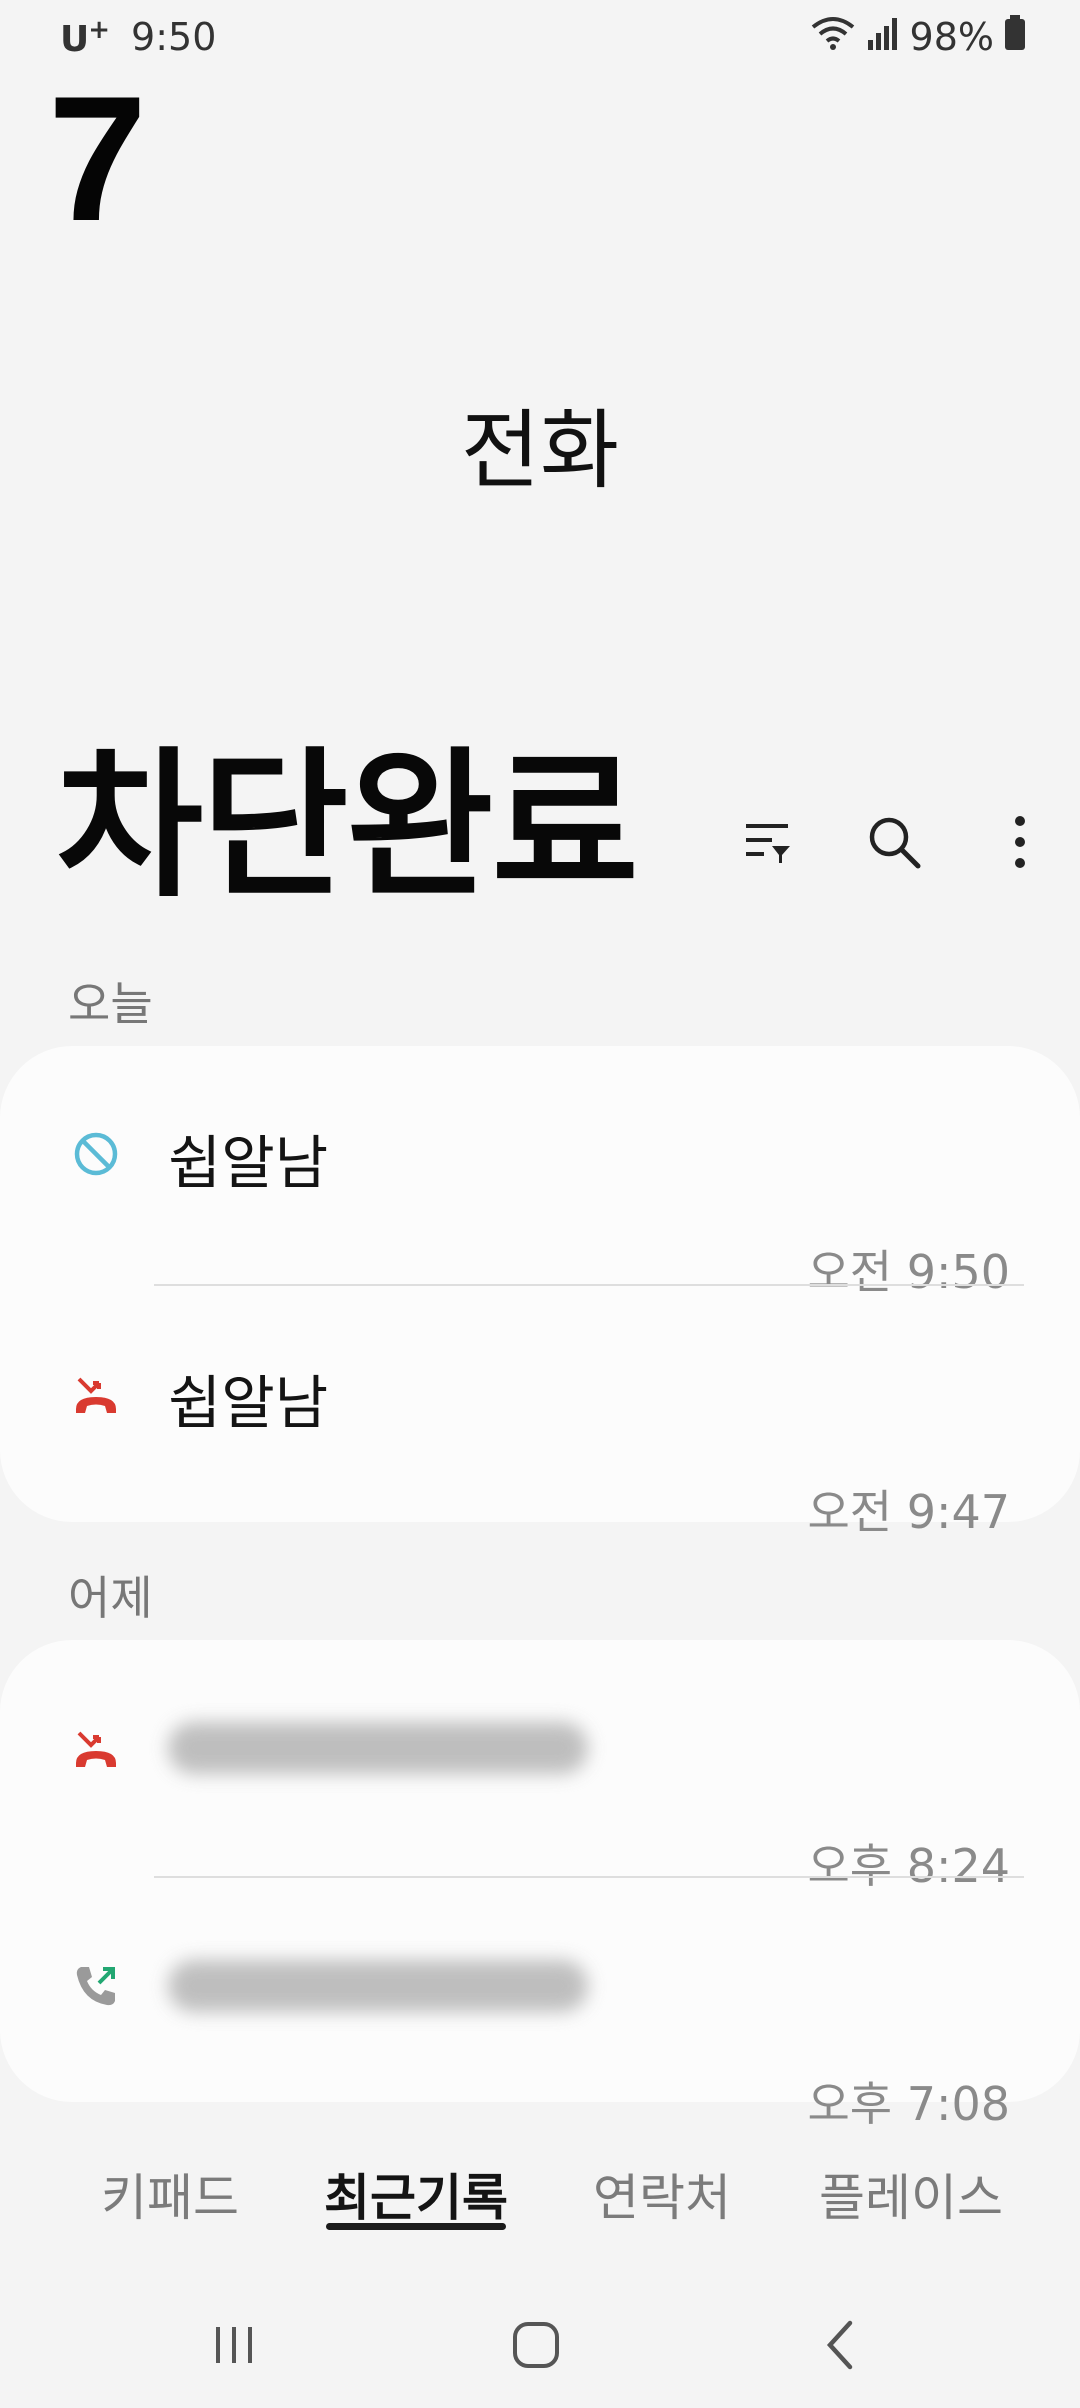 The width and height of the screenshot is (1080, 2408). What do you see at coordinates (416, 2194) in the screenshot?
I see `tab-recents: 최근기록` at bounding box center [416, 2194].